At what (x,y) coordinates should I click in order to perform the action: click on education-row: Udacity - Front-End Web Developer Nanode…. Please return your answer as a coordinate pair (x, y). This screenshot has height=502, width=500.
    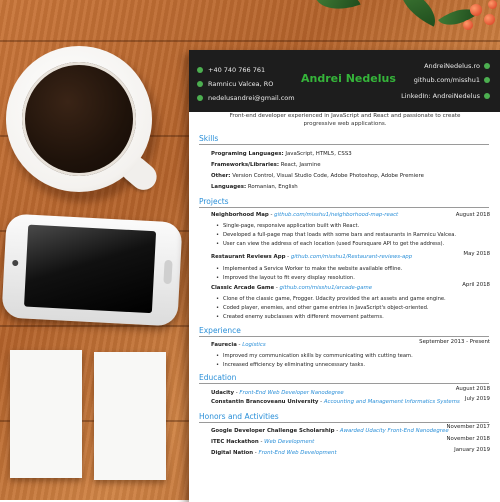
    Looking at the image, I should click on (277, 393).